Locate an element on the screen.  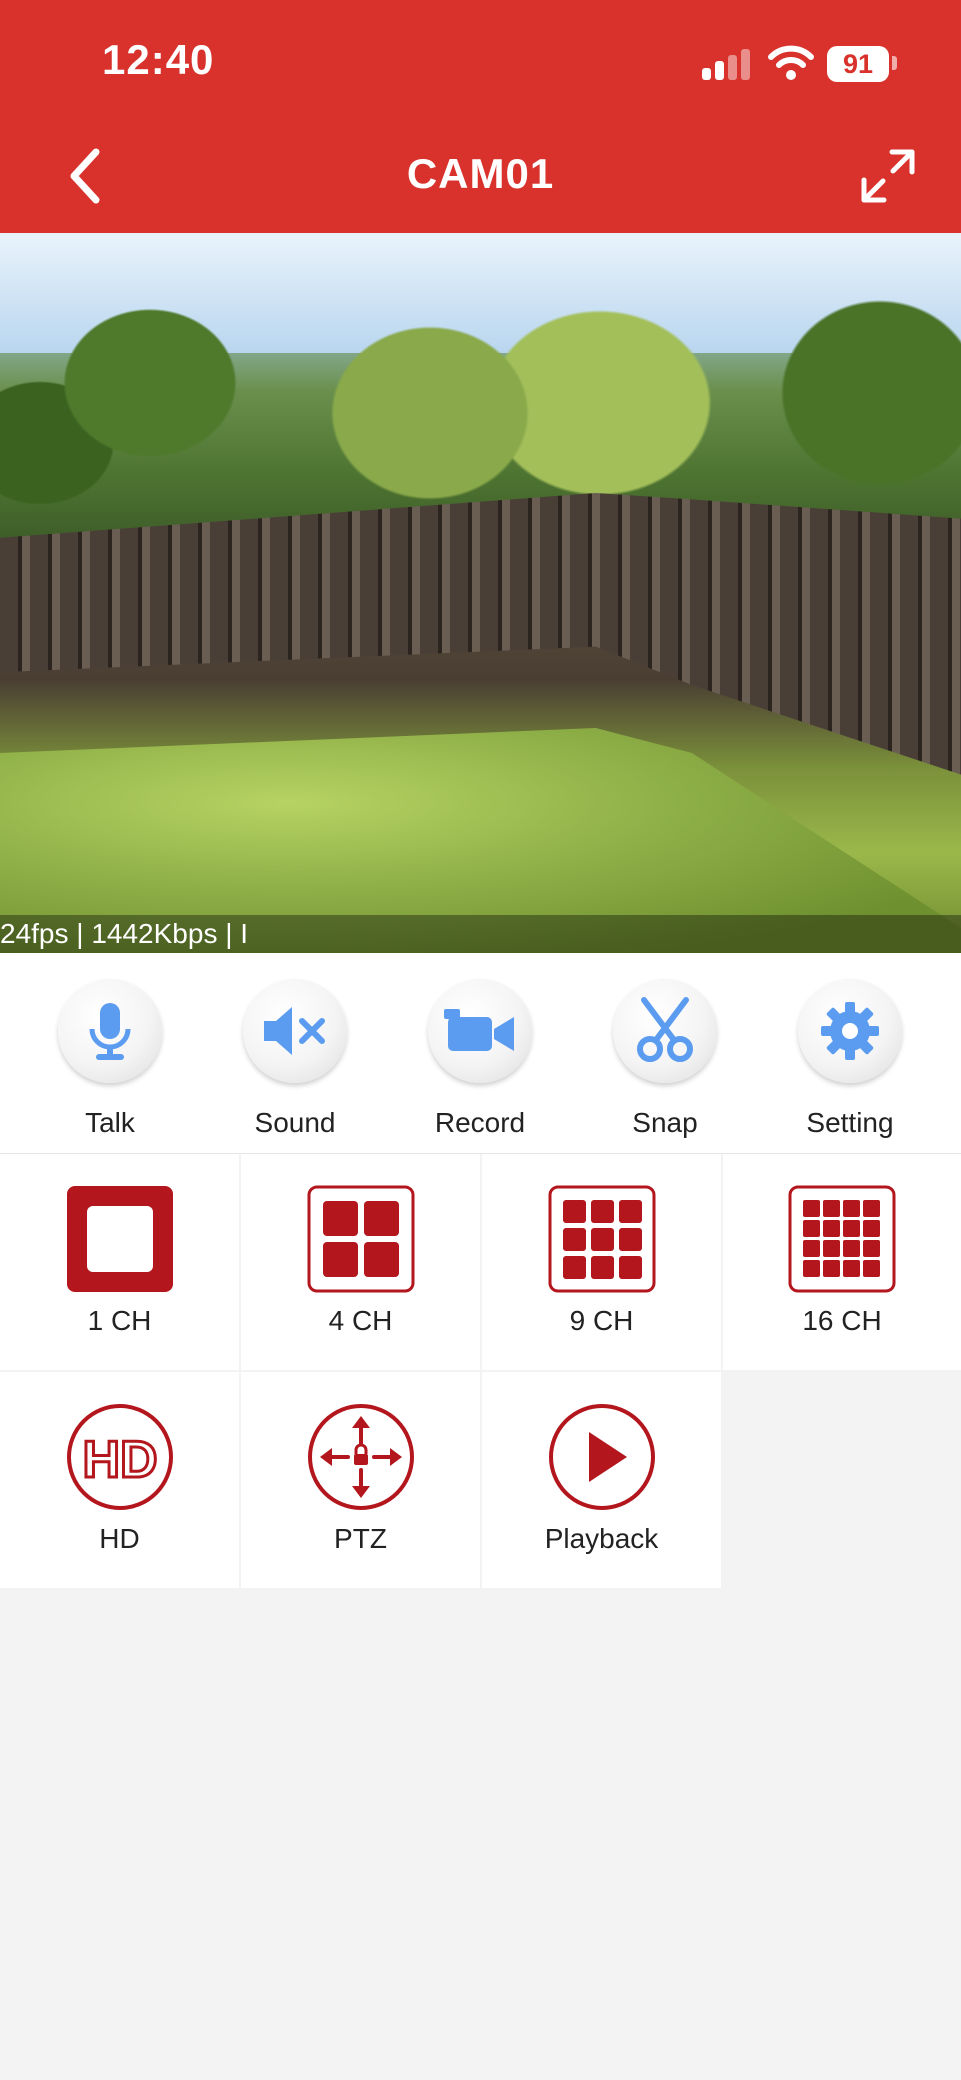
talk-button: Talk is located at coordinates (110, 1059).